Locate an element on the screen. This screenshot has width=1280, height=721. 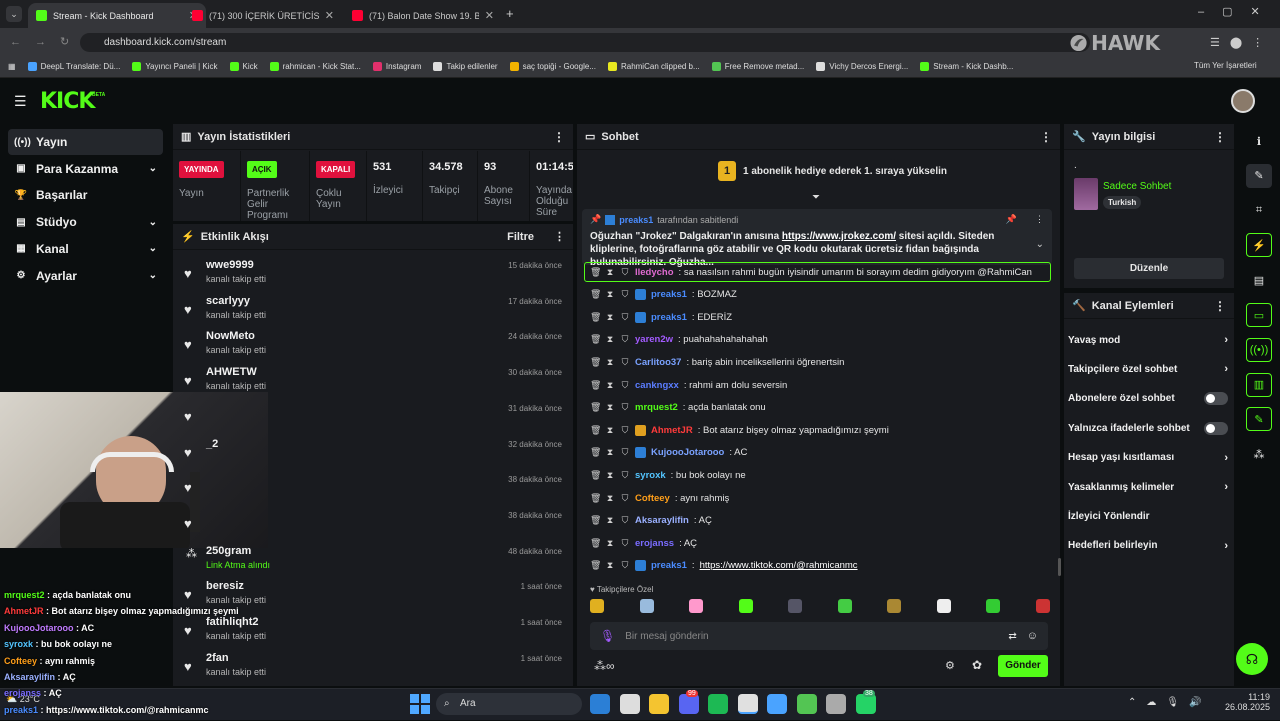
browser-tab: Stream - Kick Dashboard✕ is located at coordinates (117, 15).